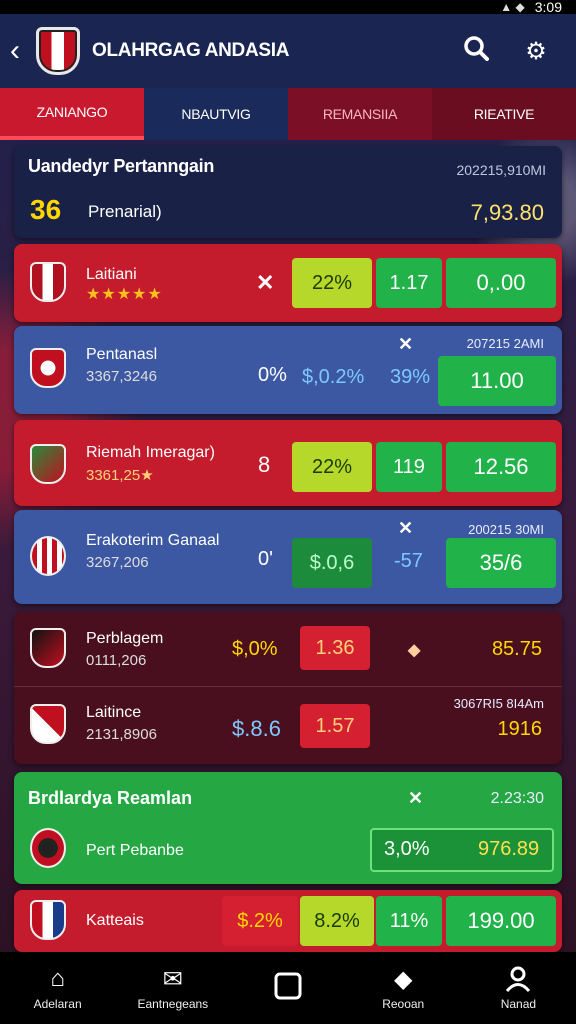 This screenshot has height=1024, width=576. What do you see at coordinates (288, 7) in the screenshot?
I see `status-bar: ▲ ◆ 3:09` at bounding box center [288, 7].